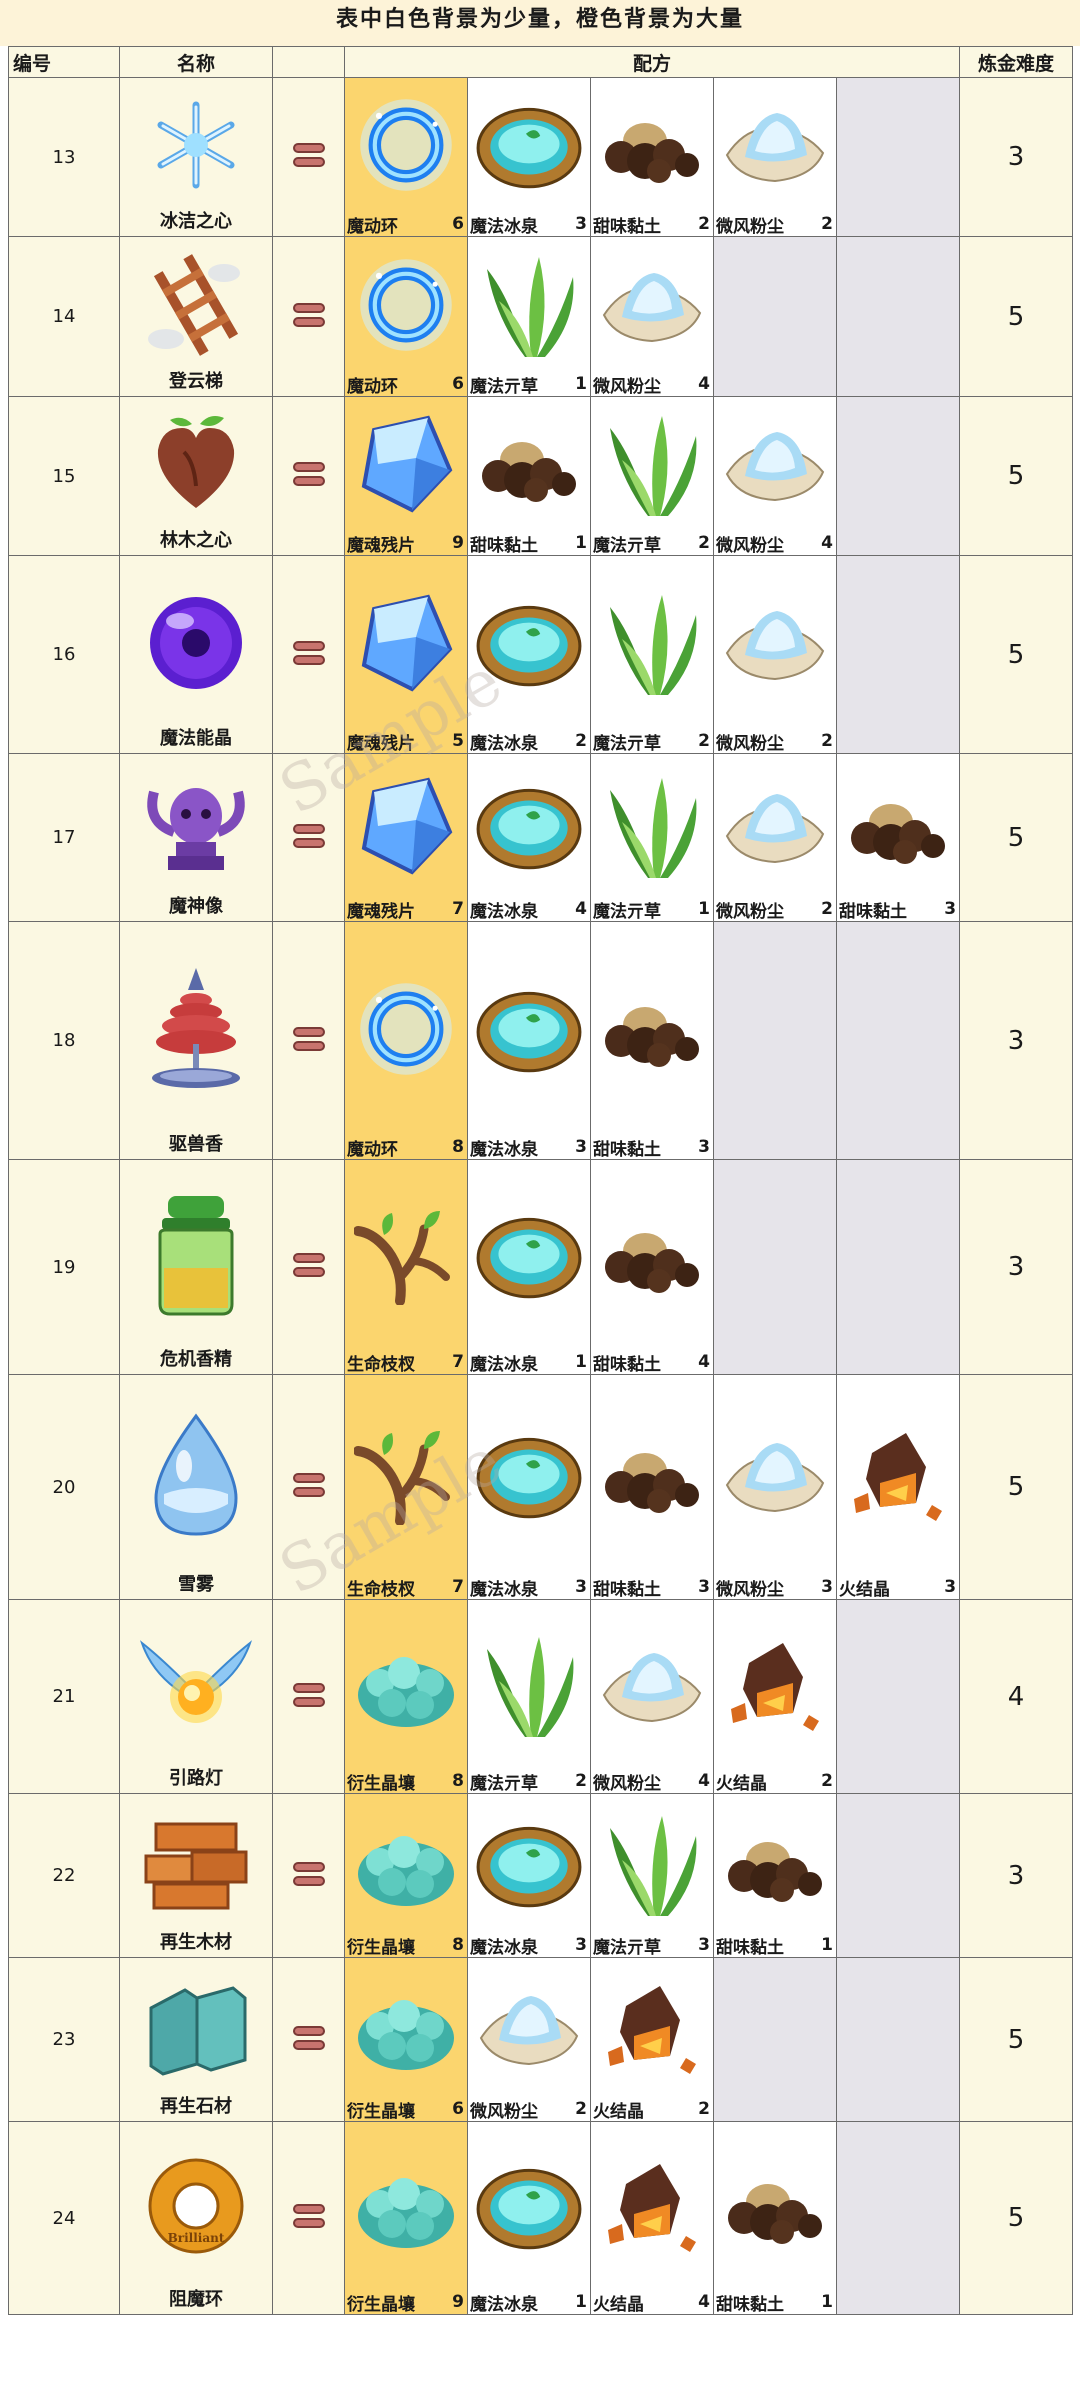  I want to click on product-name: 登云梯, so click(196, 381).